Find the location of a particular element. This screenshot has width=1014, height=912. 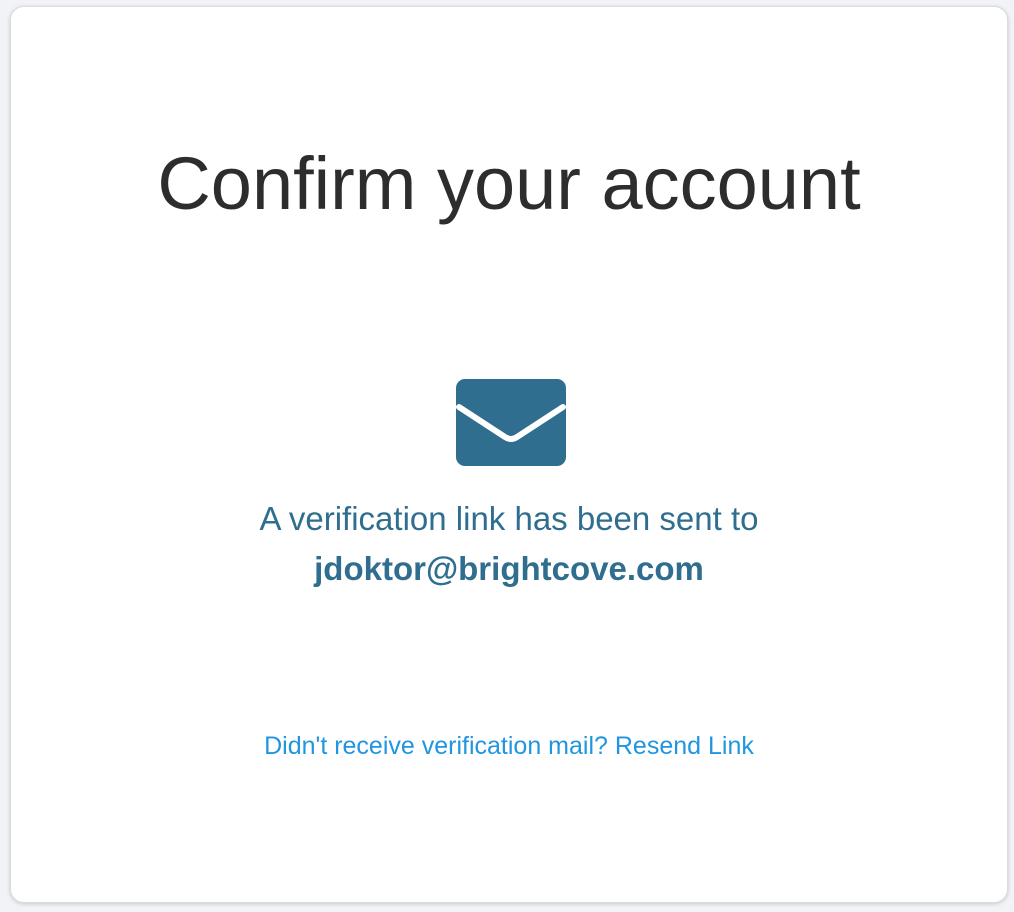

envelope-icon is located at coordinates (511, 422).